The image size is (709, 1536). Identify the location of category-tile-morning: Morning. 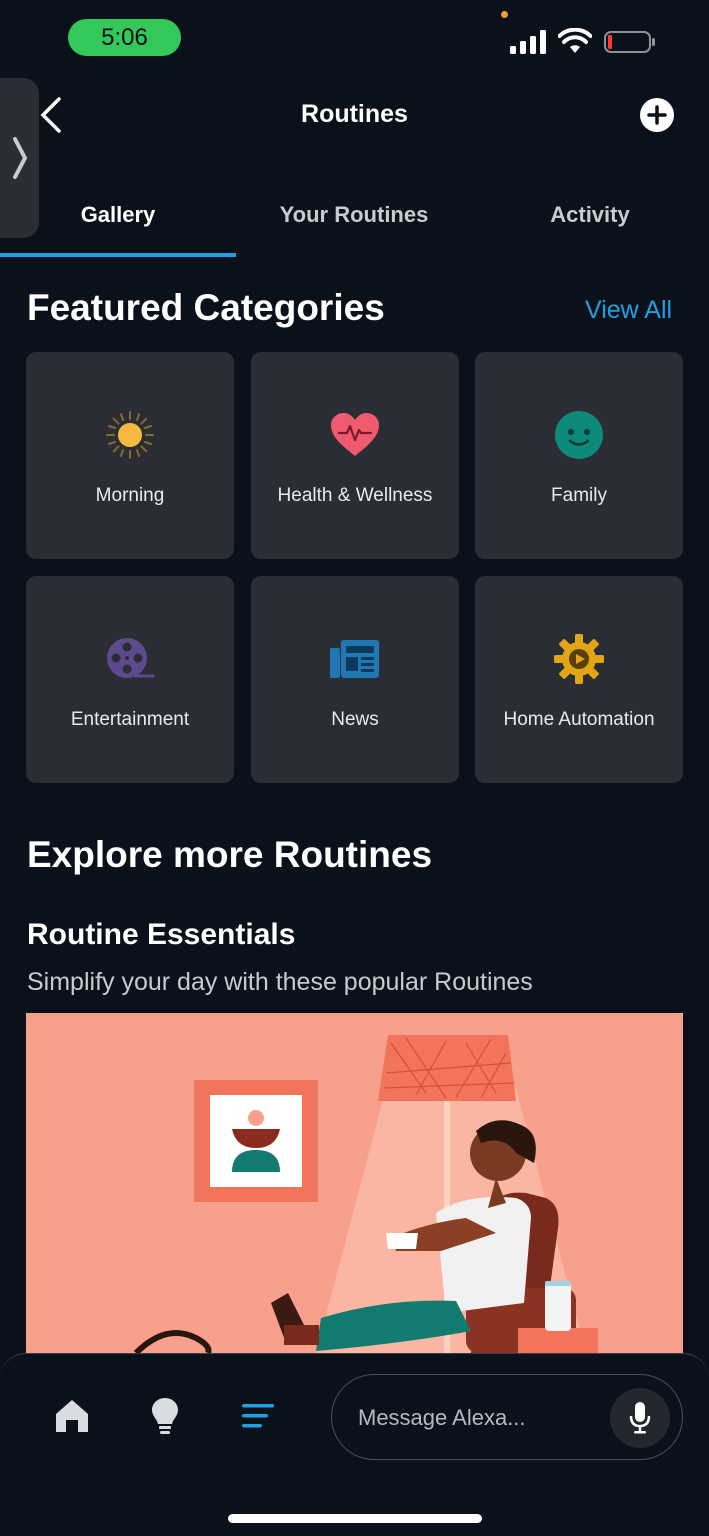
(130, 455).